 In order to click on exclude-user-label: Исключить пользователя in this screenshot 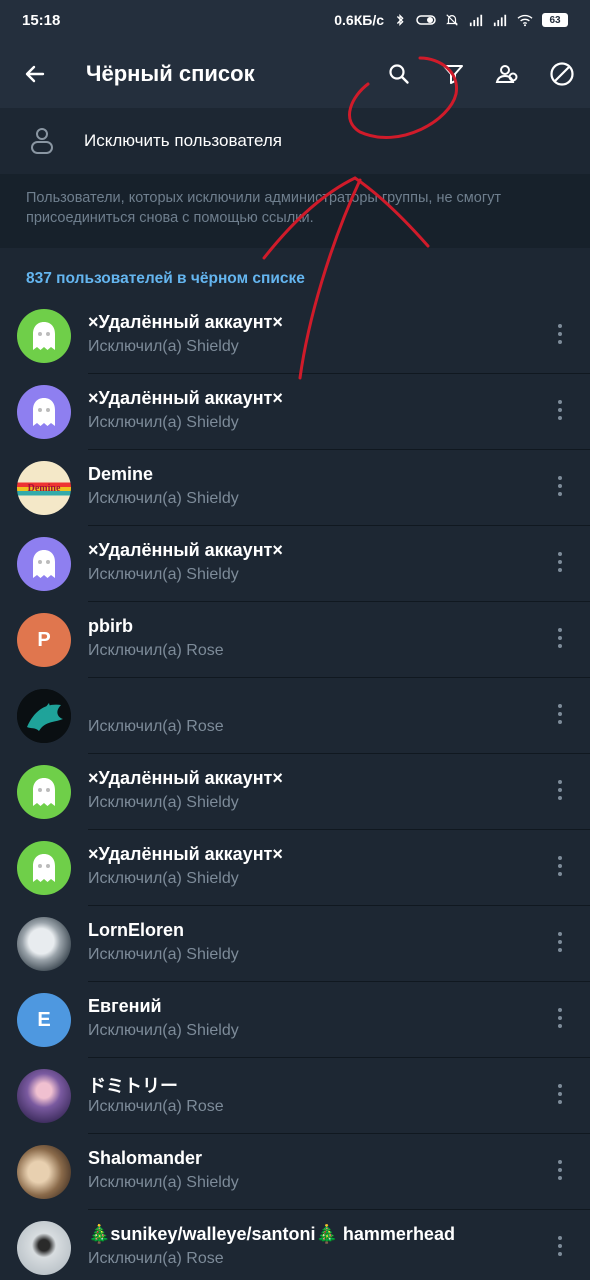, I will do `click(183, 140)`.